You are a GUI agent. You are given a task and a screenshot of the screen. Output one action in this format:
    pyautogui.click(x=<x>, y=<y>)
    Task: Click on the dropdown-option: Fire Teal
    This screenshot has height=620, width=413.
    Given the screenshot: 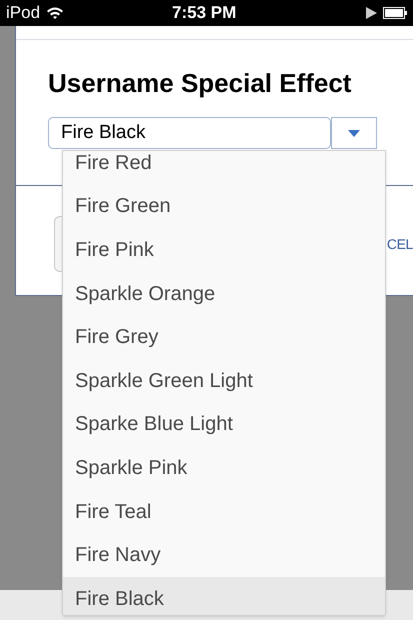 What is the action you would take?
    pyautogui.click(x=224, y=512)
    